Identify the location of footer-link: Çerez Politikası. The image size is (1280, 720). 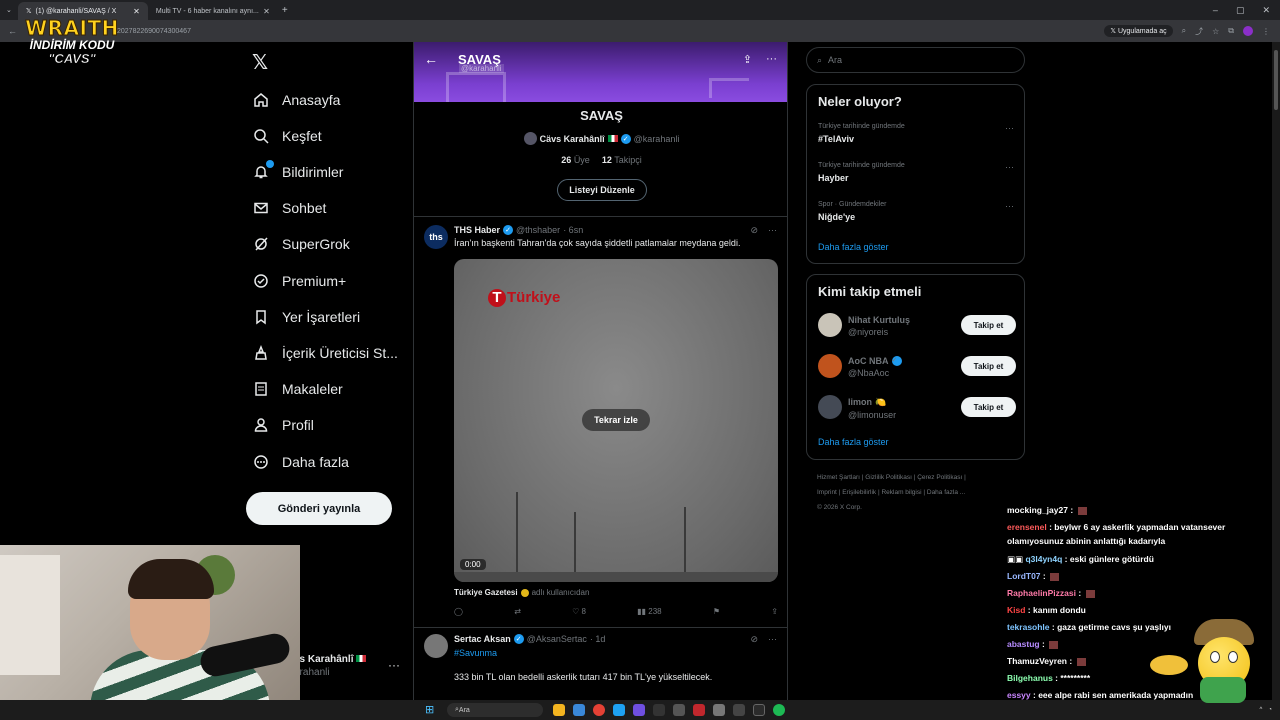
(939, 477).